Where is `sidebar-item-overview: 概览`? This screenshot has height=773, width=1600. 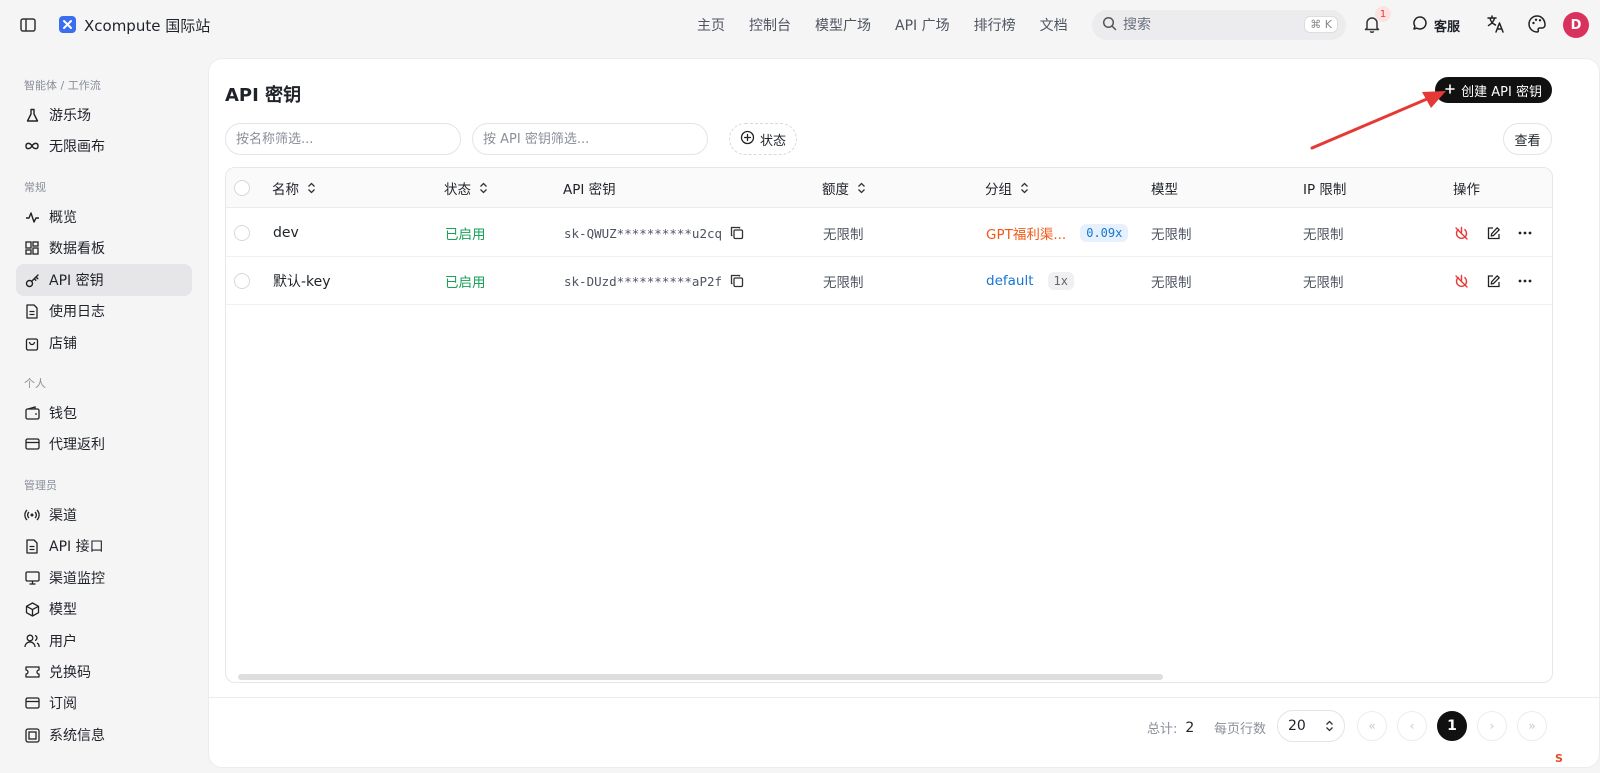 sidebar-item-overview: 概览 is located at coordinates (104, 217).